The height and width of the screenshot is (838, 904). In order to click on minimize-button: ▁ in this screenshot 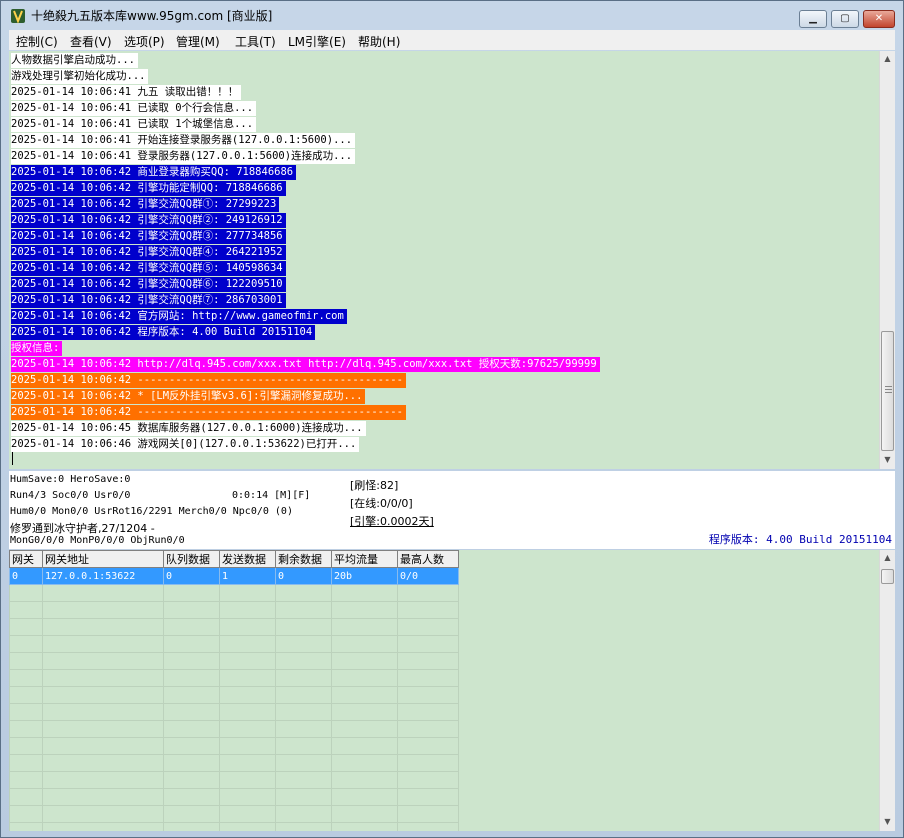, I will do `click(813, 19)`.